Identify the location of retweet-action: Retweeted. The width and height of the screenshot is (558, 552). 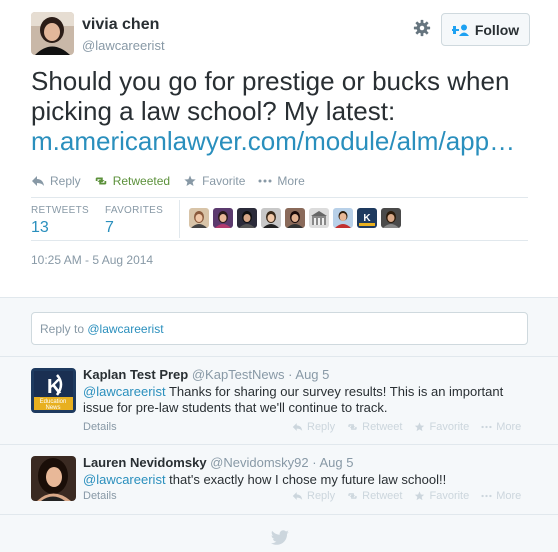
(132, 181).